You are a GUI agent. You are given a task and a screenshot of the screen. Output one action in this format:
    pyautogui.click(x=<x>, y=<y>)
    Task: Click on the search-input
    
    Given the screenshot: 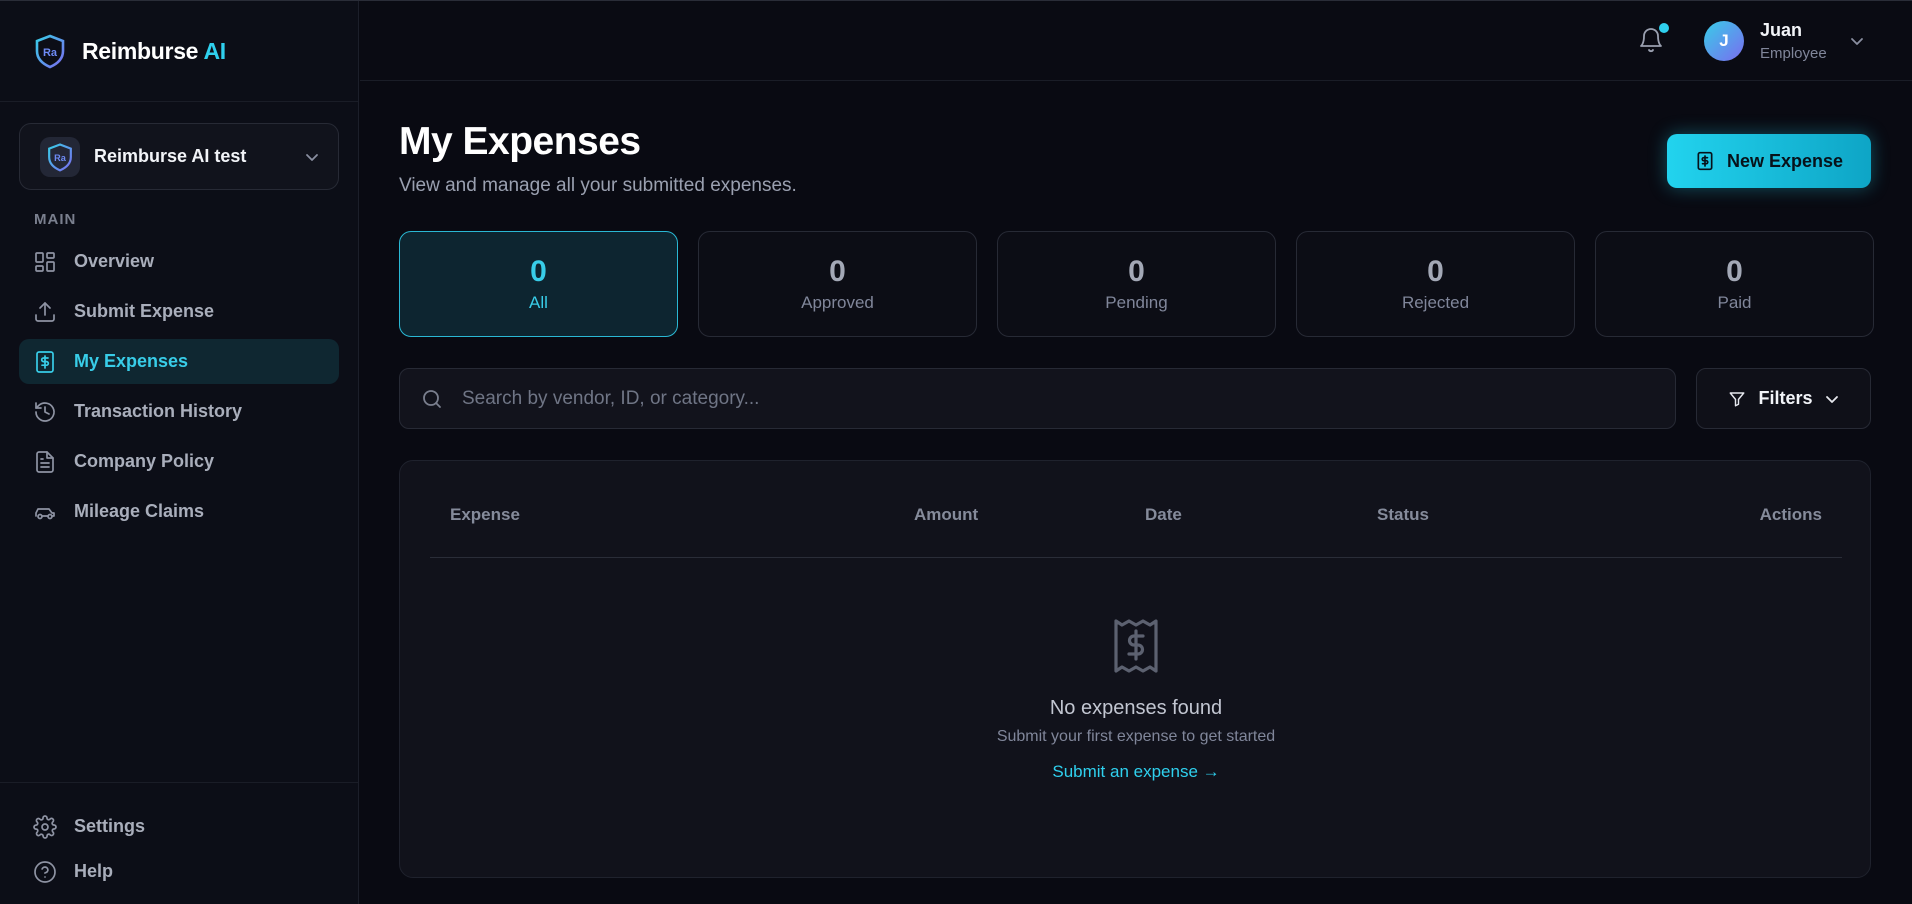 What is the action you would take?
    pyautogui.click(x=1068, y=398)
    